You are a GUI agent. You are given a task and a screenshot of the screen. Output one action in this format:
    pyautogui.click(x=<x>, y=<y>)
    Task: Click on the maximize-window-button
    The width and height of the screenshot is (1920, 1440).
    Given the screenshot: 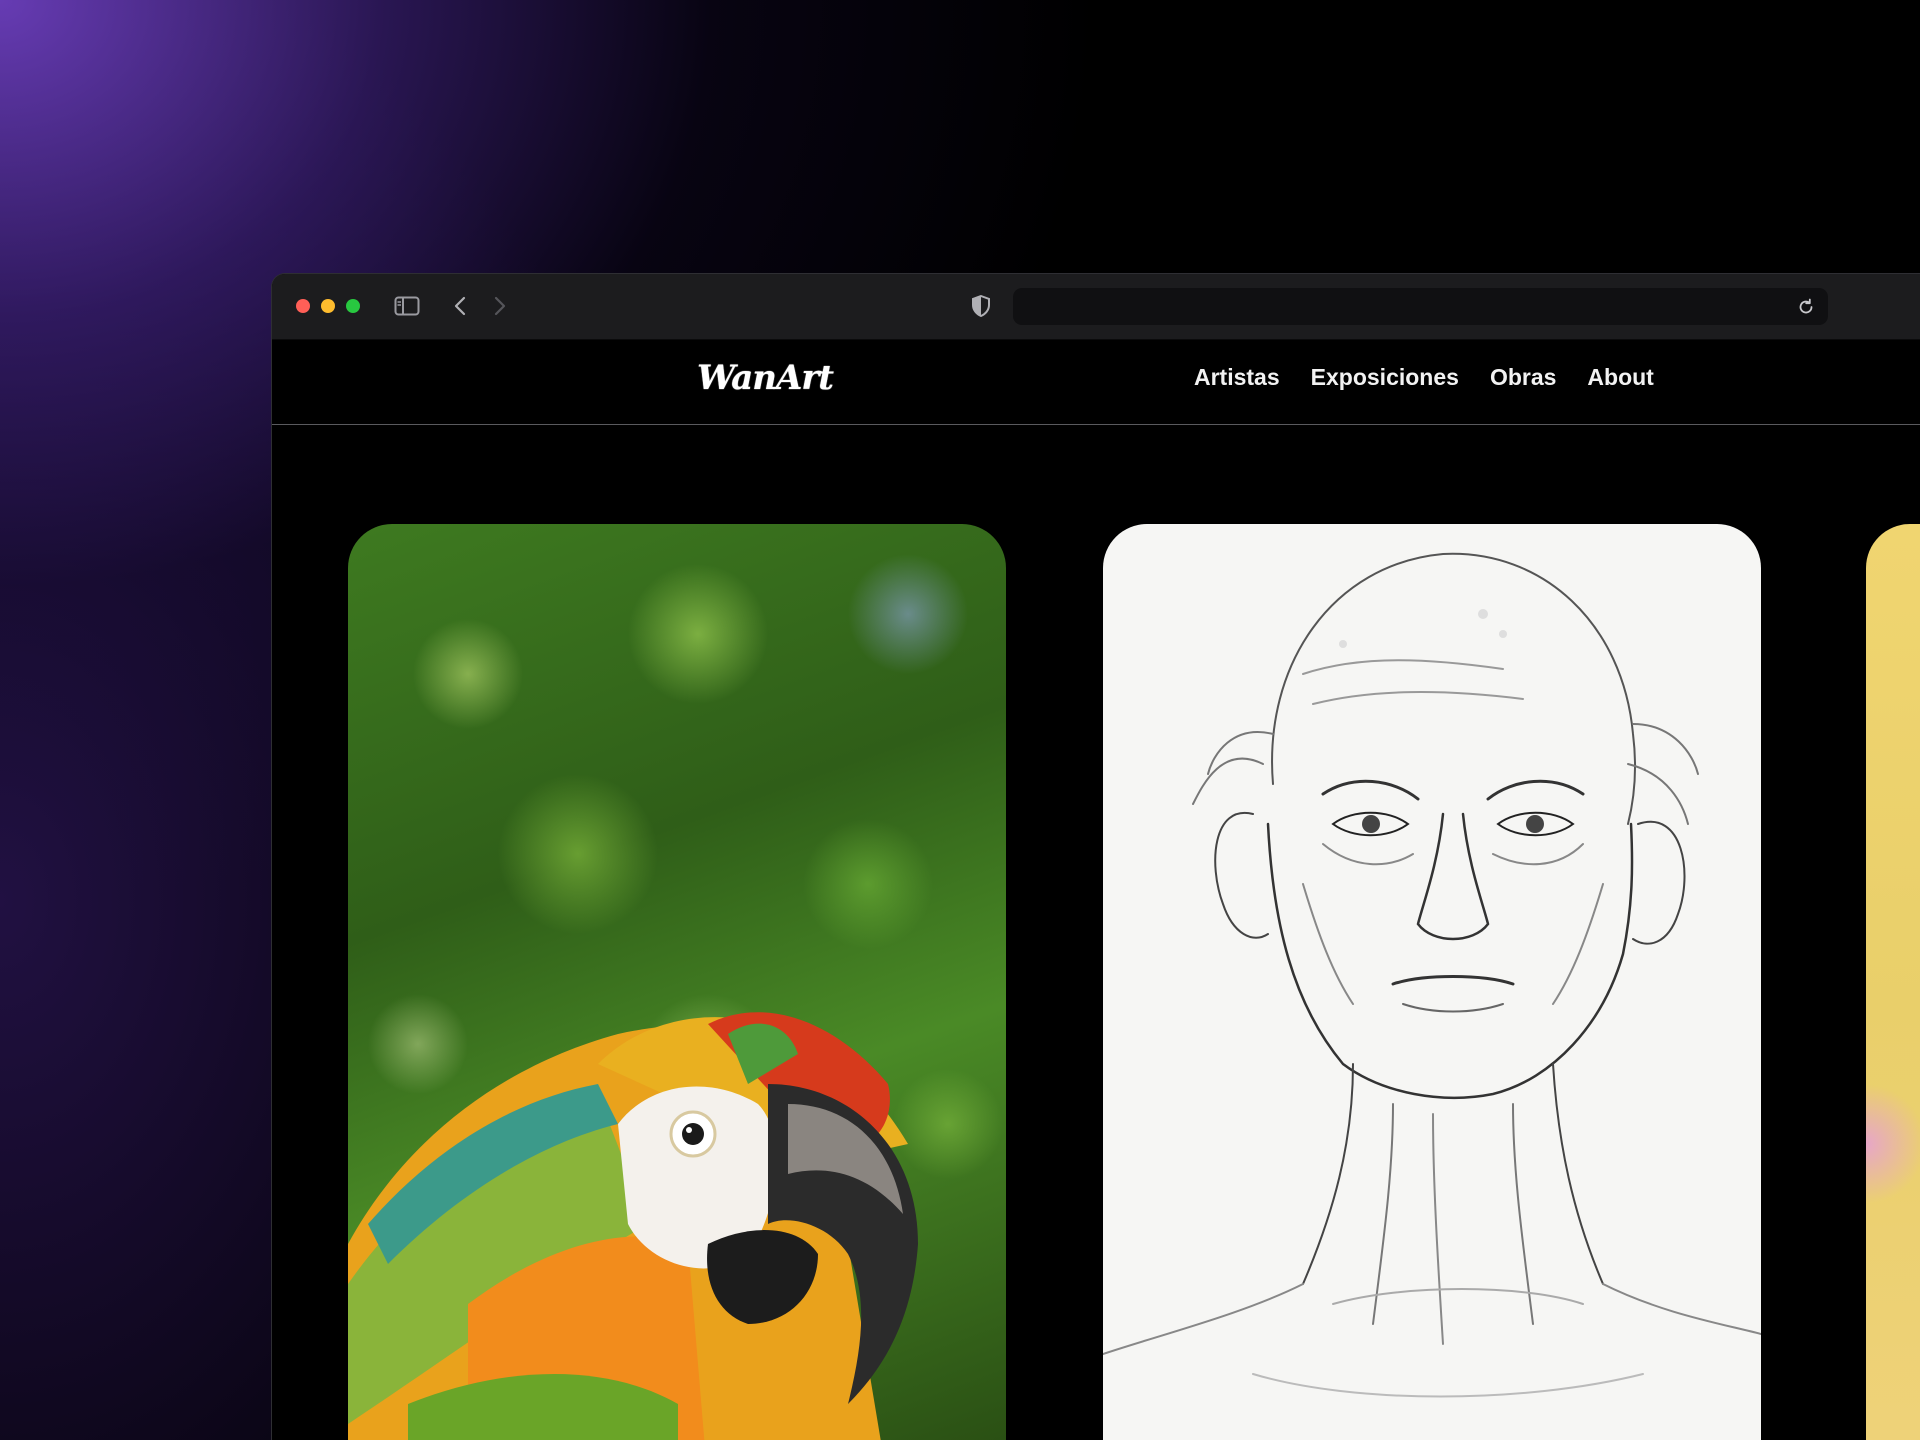 What is the action you would take?
    pyautogui.click(x=353, y=306)
    